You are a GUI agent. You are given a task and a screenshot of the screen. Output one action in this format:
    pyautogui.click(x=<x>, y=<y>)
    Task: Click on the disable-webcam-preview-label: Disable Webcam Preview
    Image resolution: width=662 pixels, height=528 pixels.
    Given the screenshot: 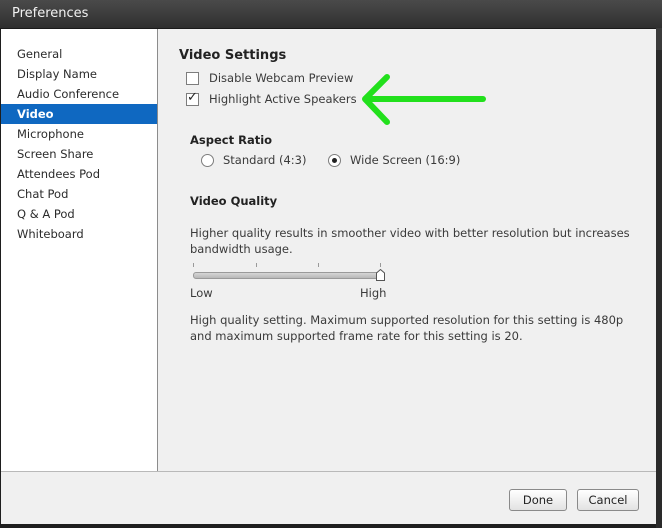 What is the action you would take?
    pyautogui.click(x=281, y=78)
    